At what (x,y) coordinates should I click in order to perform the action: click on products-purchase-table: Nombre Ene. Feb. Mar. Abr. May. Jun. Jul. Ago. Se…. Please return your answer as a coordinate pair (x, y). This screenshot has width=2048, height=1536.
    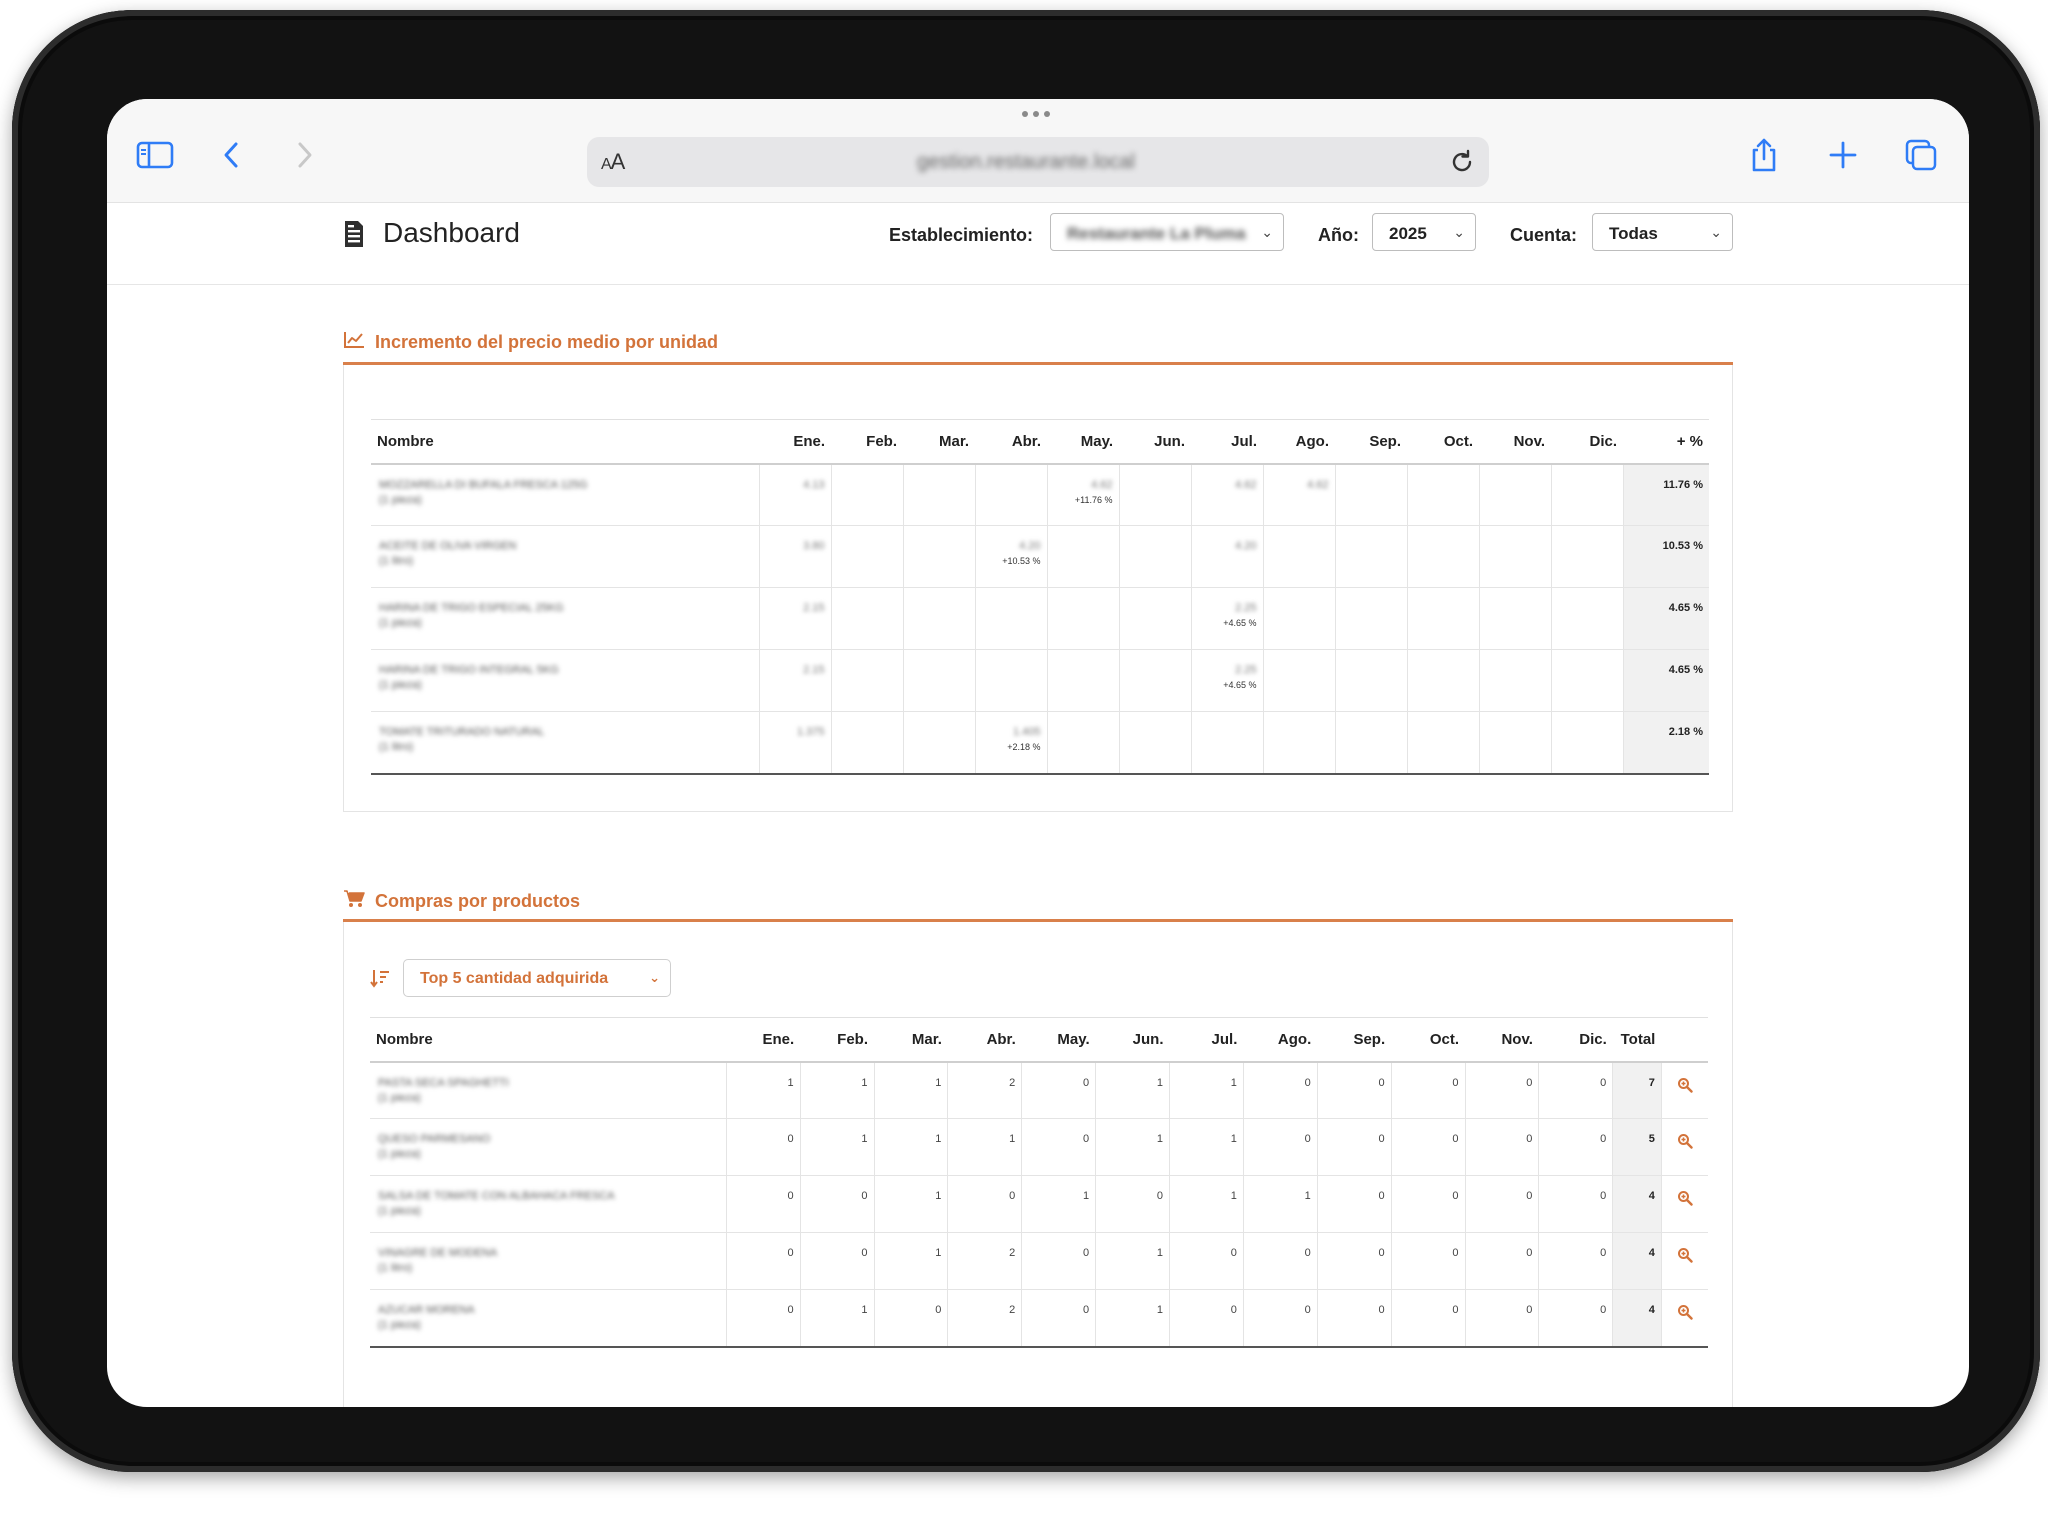
    Looking at the image, I should click on (1039, 1182).